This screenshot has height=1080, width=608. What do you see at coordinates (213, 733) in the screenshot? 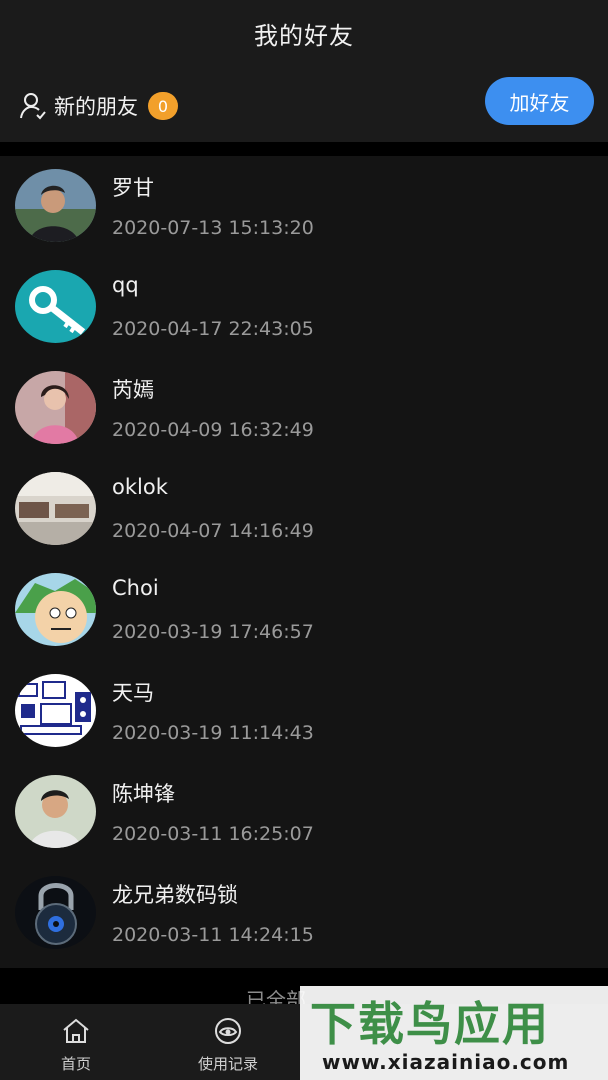
I see `friend-added-time: 2020-03-19 11:14:43` at bounding box center [213, 733].